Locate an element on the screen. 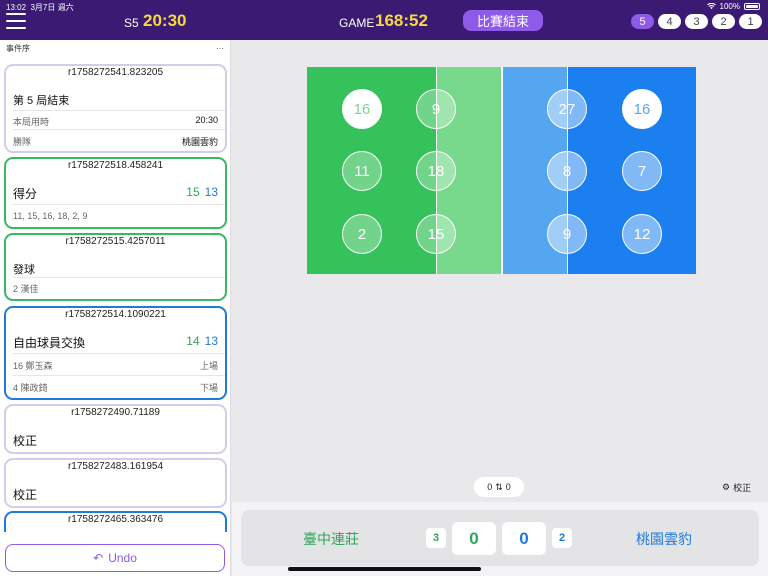  undo-label: Undo is located at coordinates (122, 558).